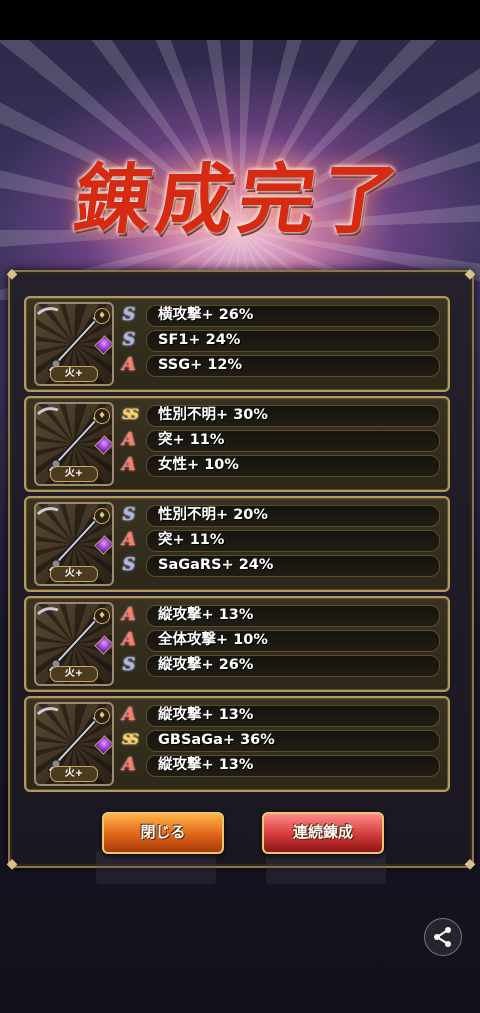 The width and height of the screenshot is (480, 1013). What do you see at coordinates (163, 833) in the screenshot?
I see `close-button: 閉じる` at bounding box center [163, 833].